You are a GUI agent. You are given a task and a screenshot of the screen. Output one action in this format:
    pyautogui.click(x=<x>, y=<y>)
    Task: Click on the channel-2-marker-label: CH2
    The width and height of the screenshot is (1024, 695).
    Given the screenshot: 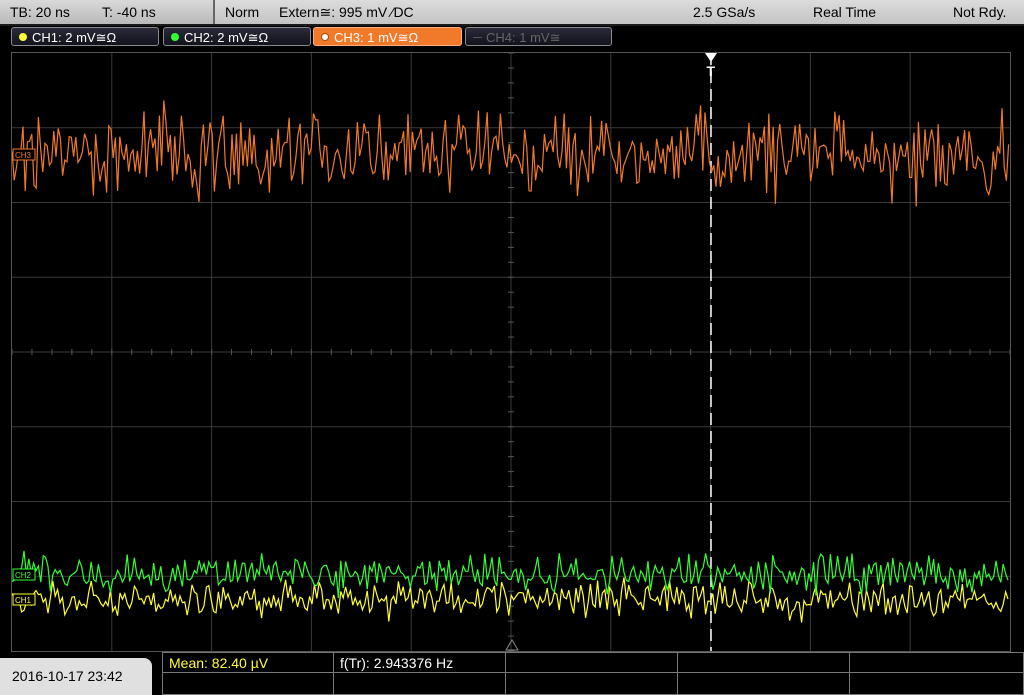 What is the action you would take?
    pyautogui.click(x=23, y=575)
    